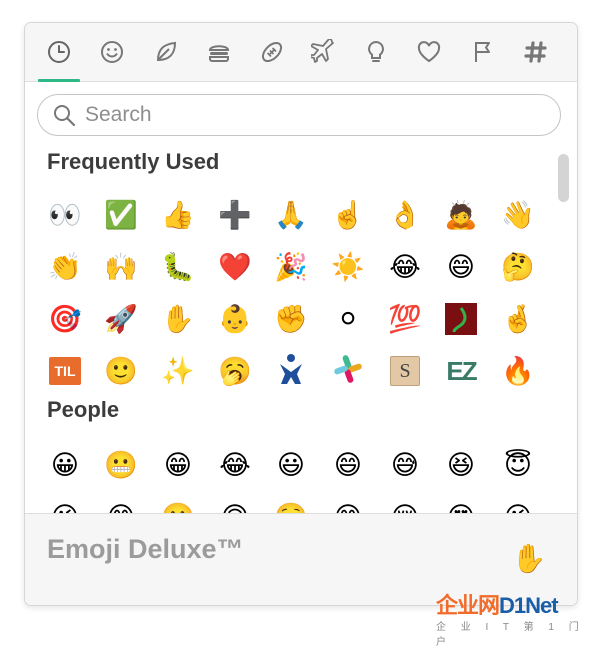 Image resolution: width=600 pixels, height=648 pixels. What do you see at coordinates (235, 215) in the screenshot?
I see `frequently-used-emoji: ➕` at bounding box center [235, 215].